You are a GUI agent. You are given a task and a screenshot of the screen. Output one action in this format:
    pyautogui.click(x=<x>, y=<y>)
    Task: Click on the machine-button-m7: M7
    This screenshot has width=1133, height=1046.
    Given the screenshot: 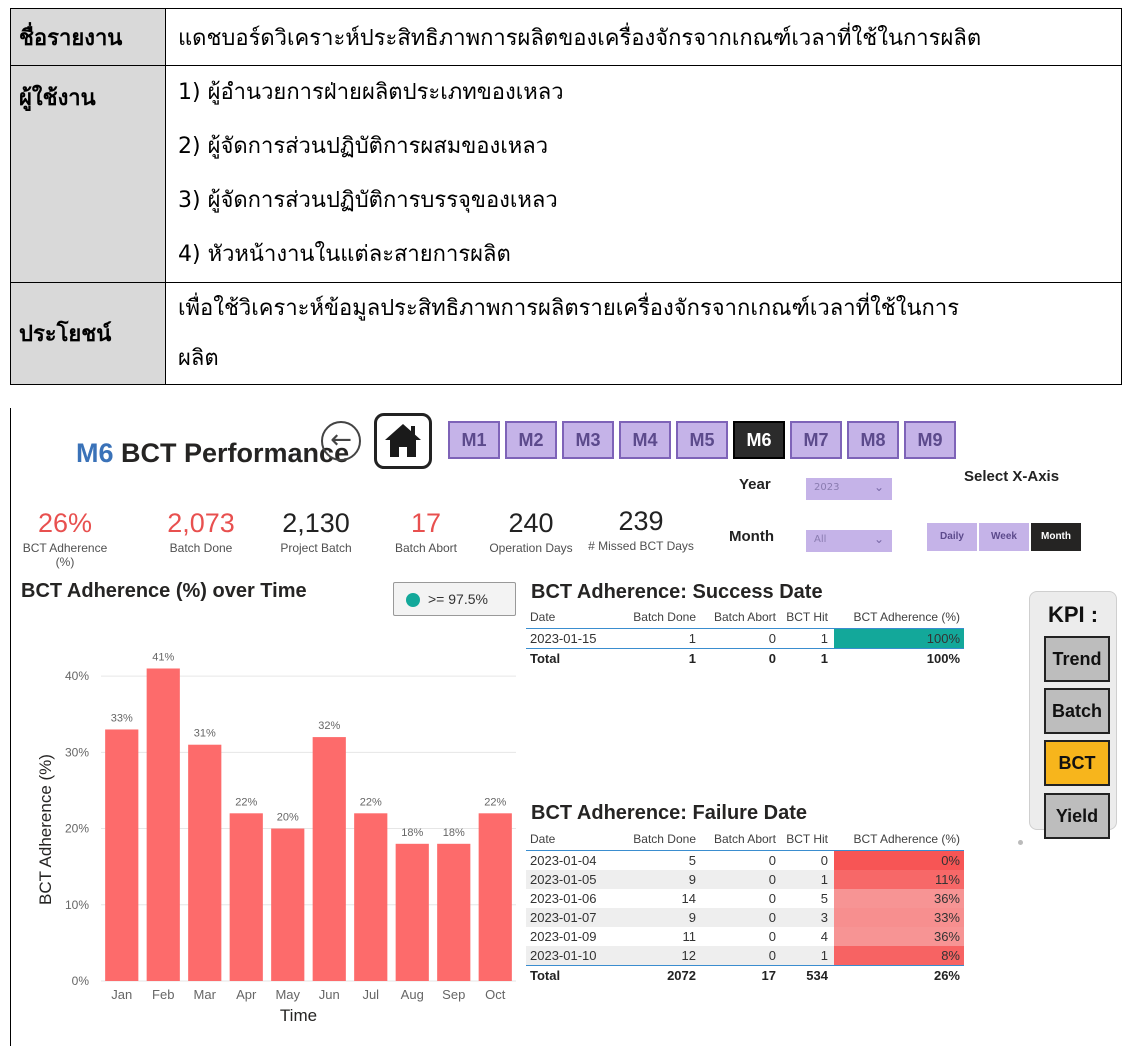 What is the action you would take?
    pyautogui.click(x=816, y=440)
    